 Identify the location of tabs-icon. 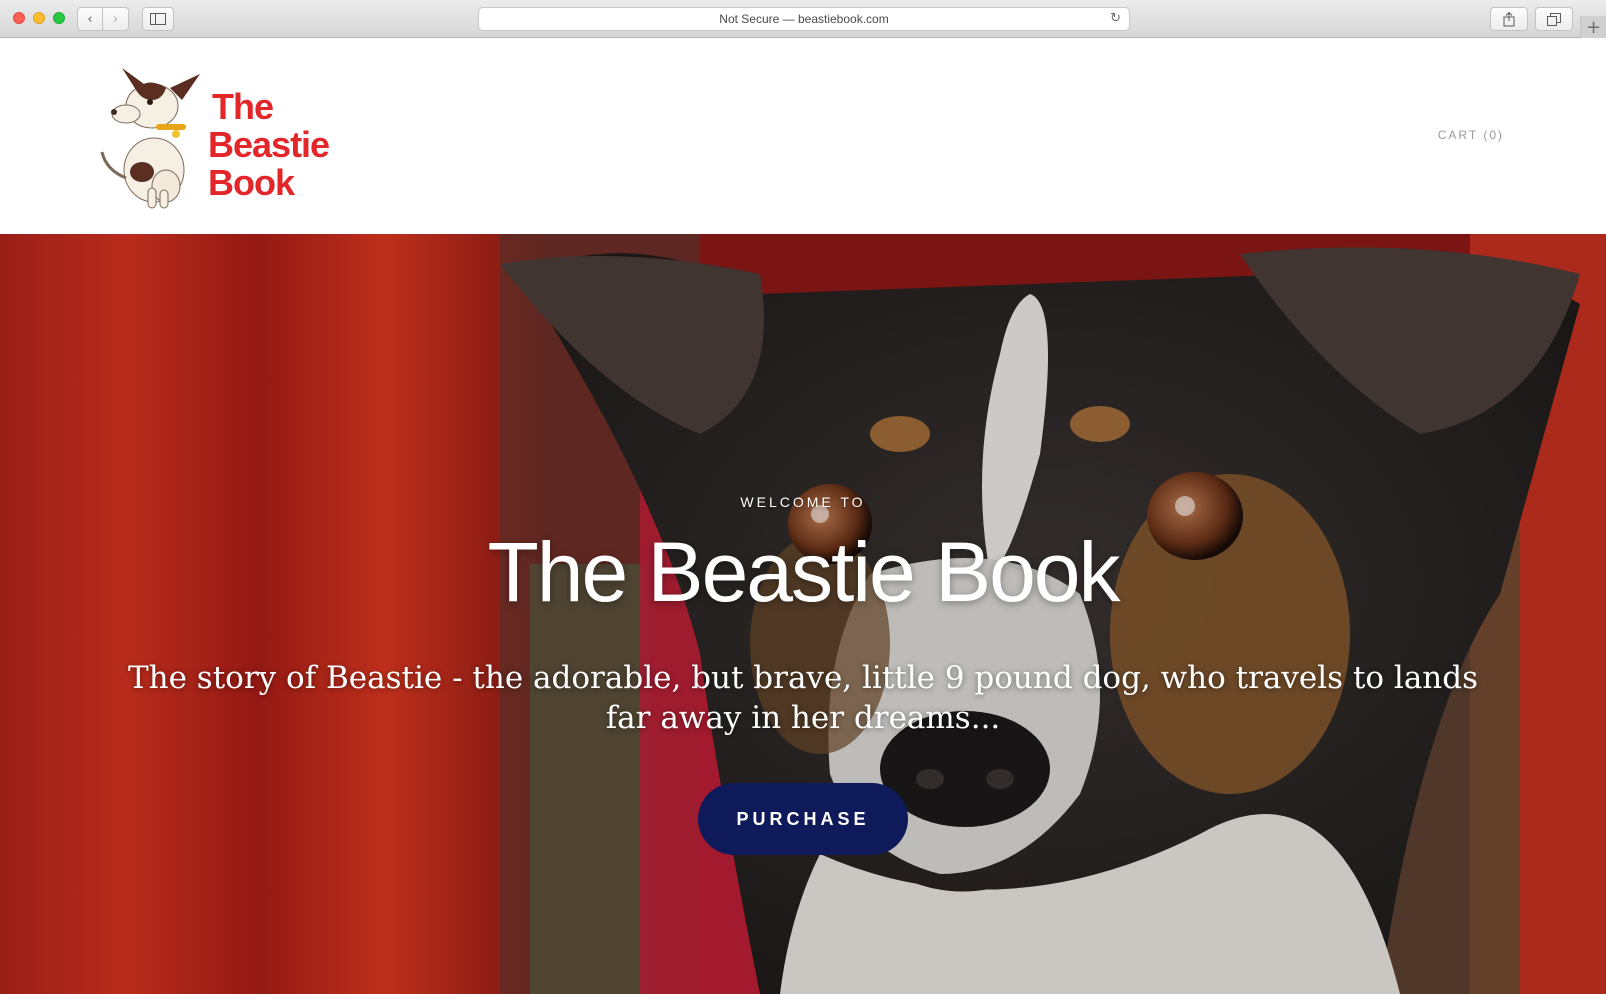
(1554, 19).